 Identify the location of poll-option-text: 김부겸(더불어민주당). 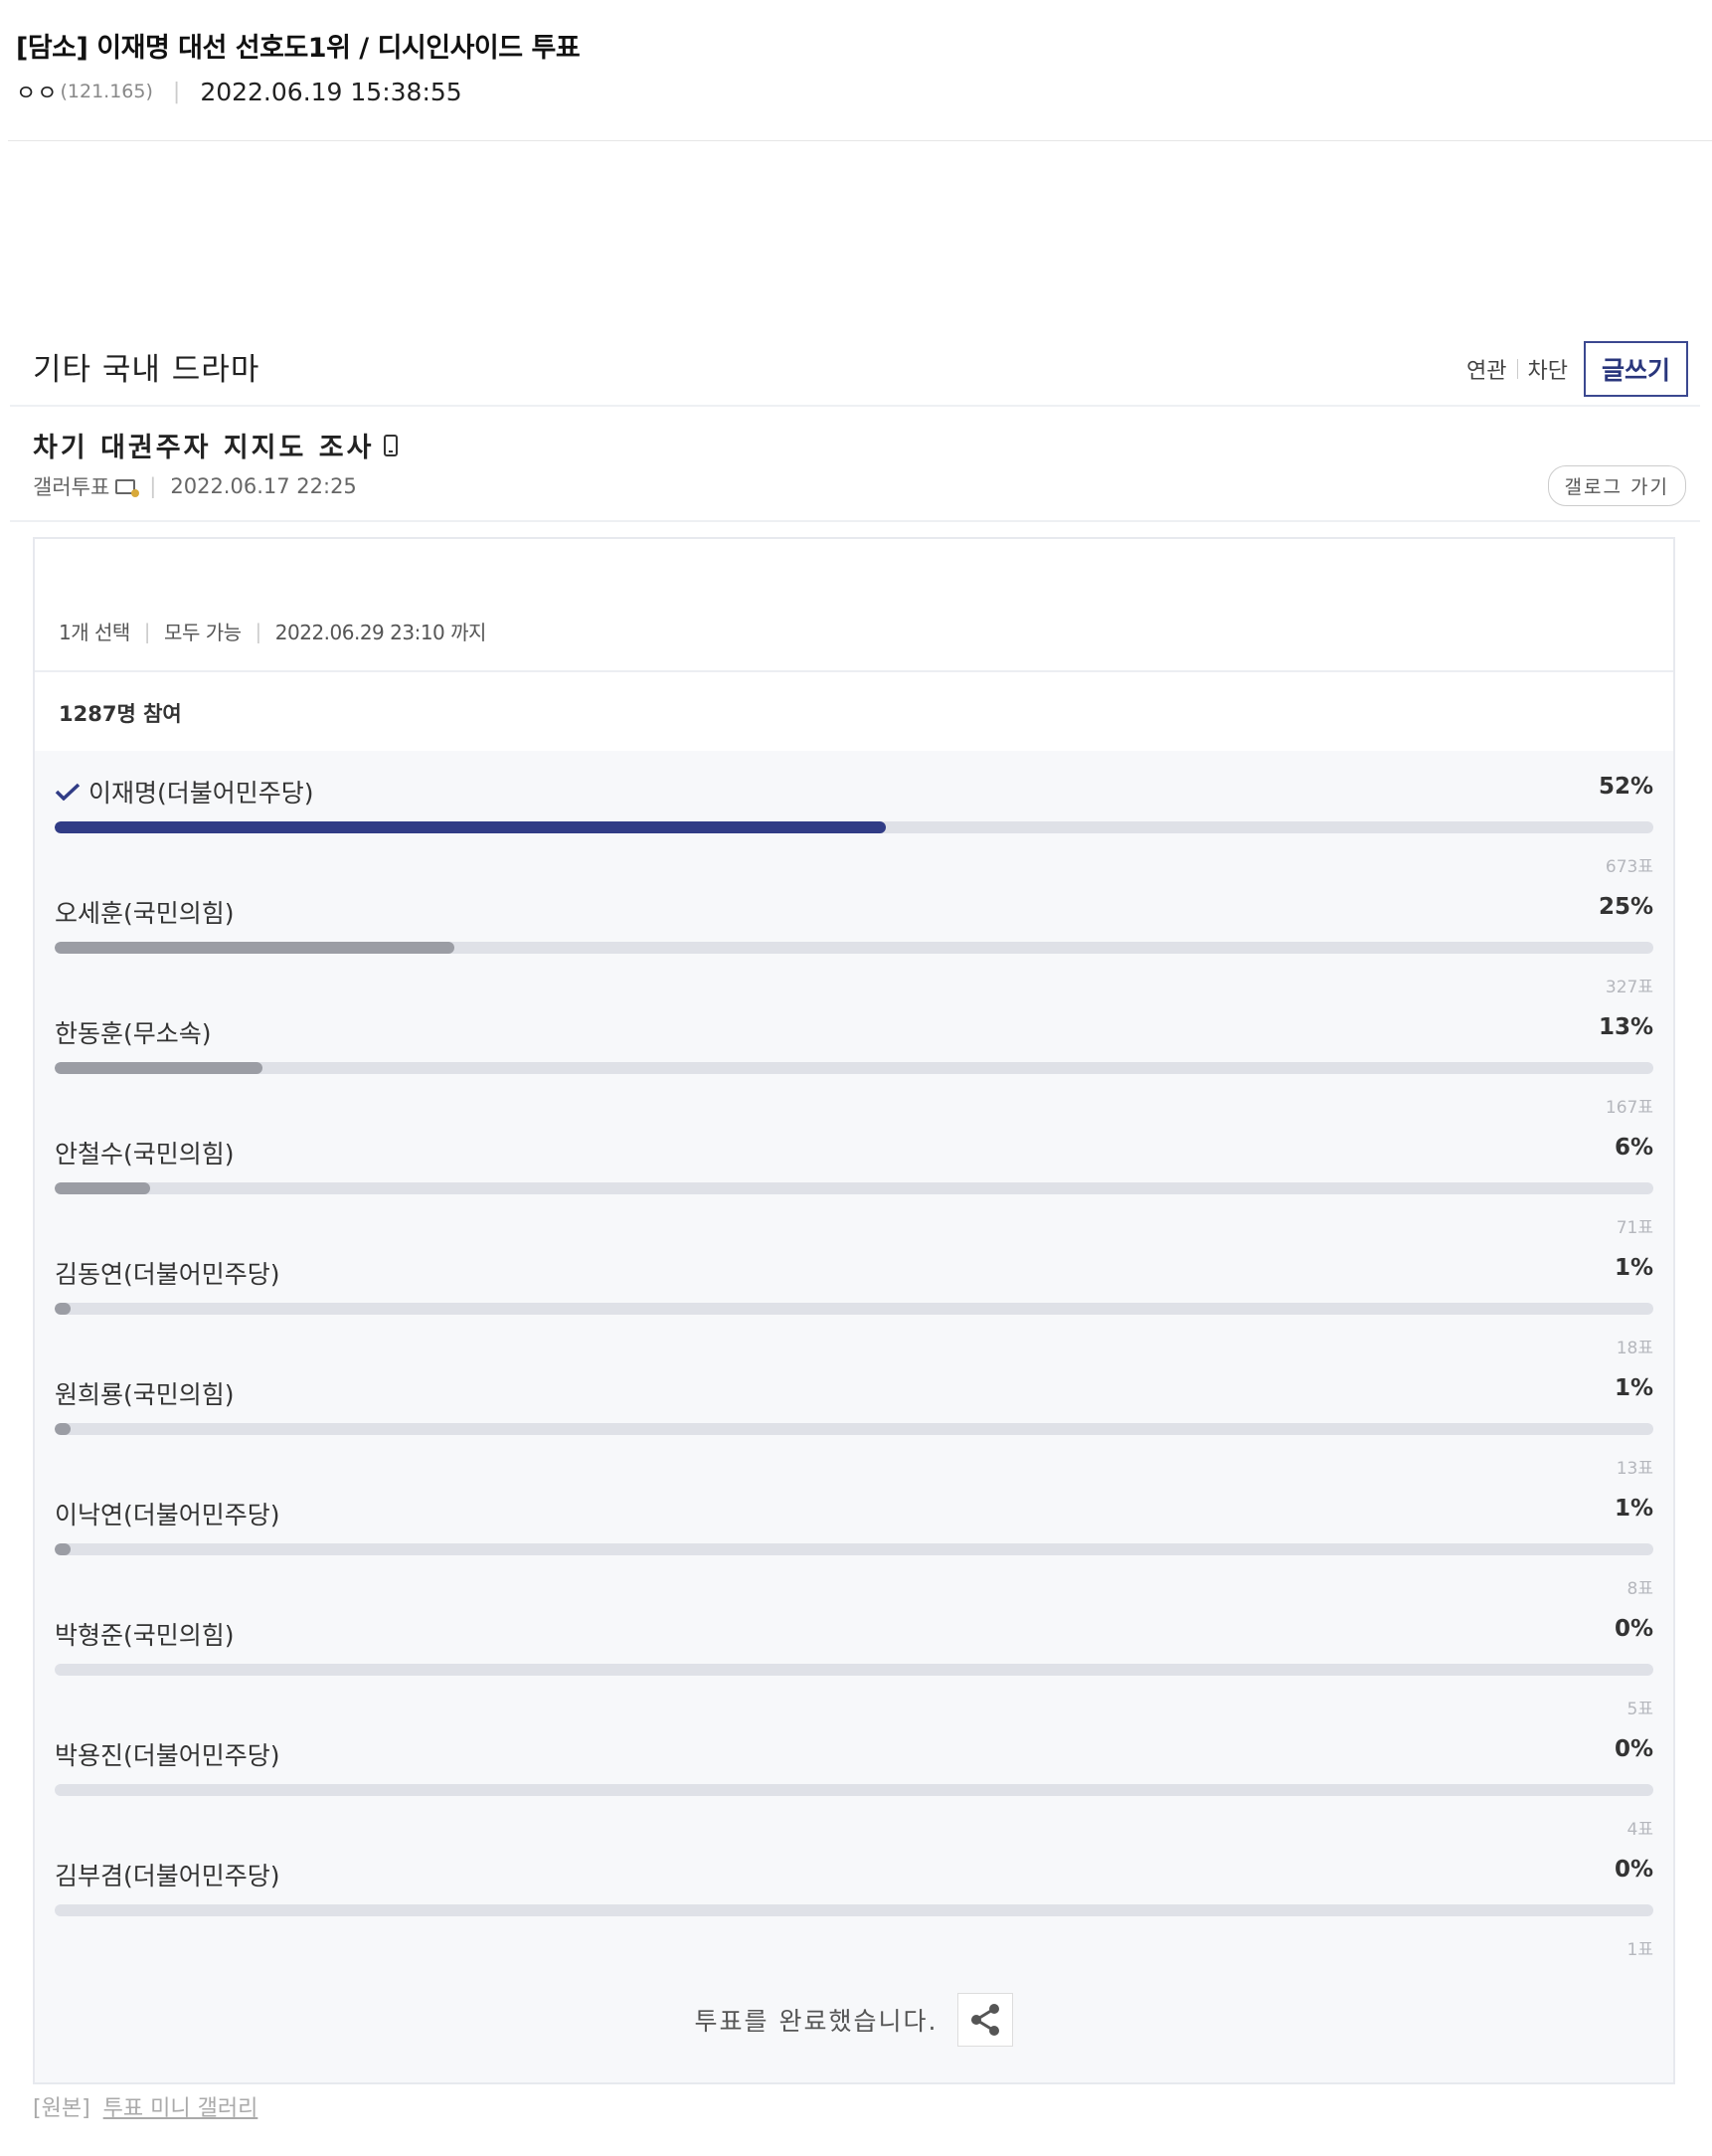
(168, 1876).